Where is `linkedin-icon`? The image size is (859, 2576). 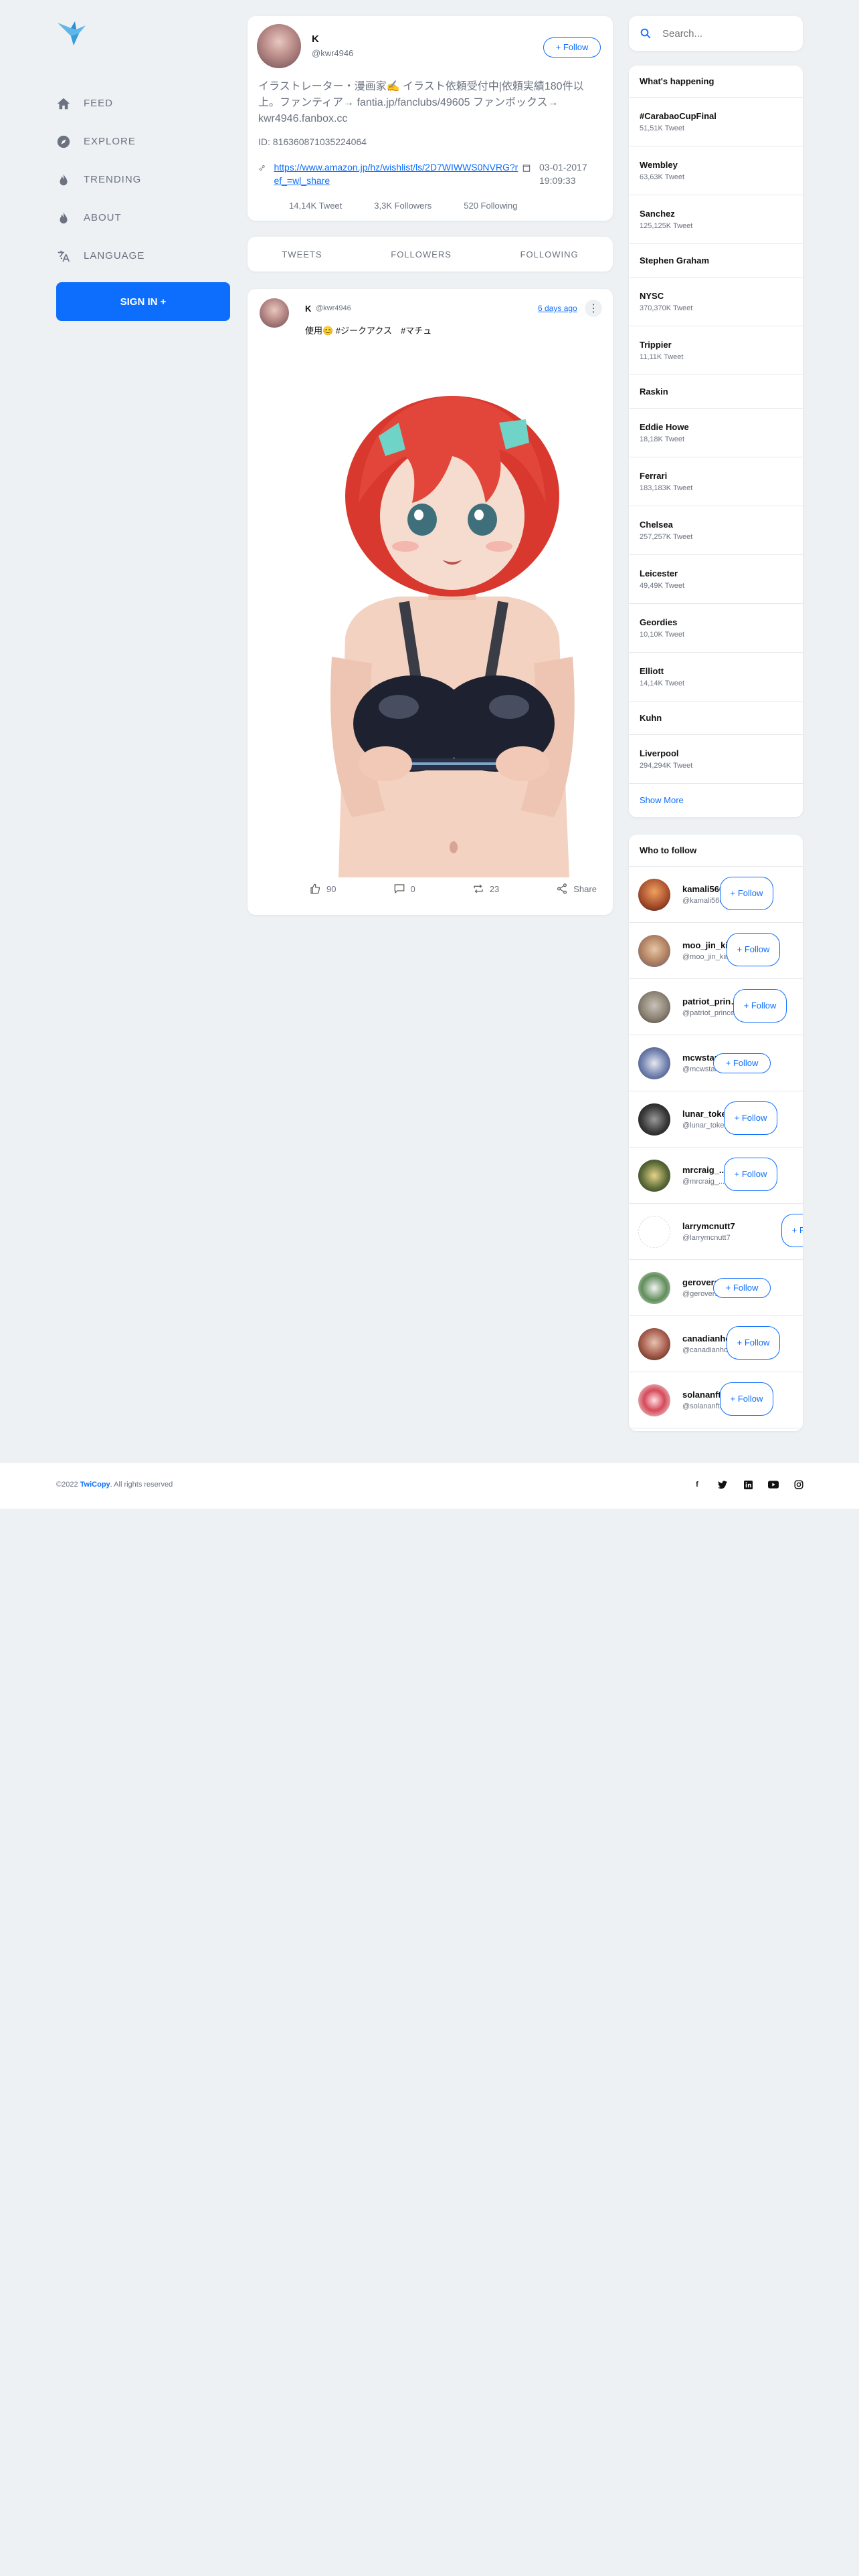 linkedin-icon is located at coordinates (748, 1484).